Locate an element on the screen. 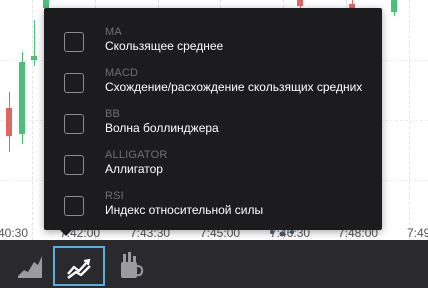  indicator-code: ALLIGATOR is located at coordinates (136, 155).